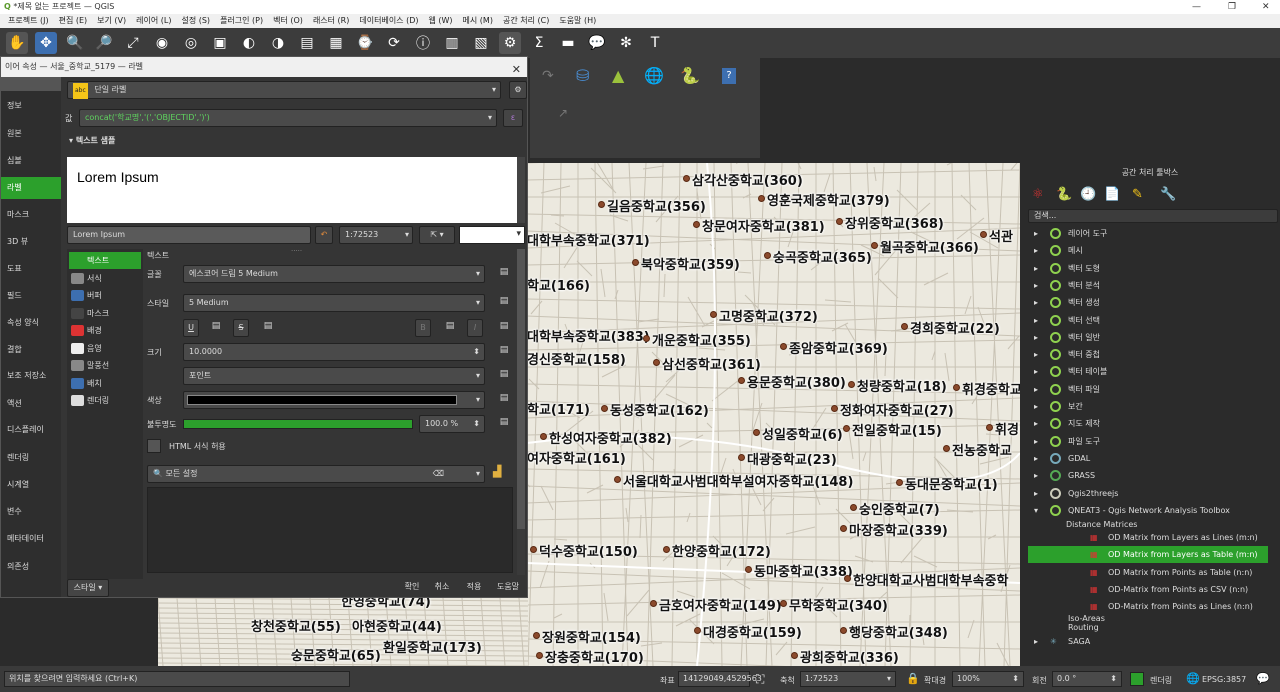 This screenshot has height=692, width=1280. Describe the element at coordinates (568, 43) in the screenshot. I see `measure-icon: ▬` at that location.